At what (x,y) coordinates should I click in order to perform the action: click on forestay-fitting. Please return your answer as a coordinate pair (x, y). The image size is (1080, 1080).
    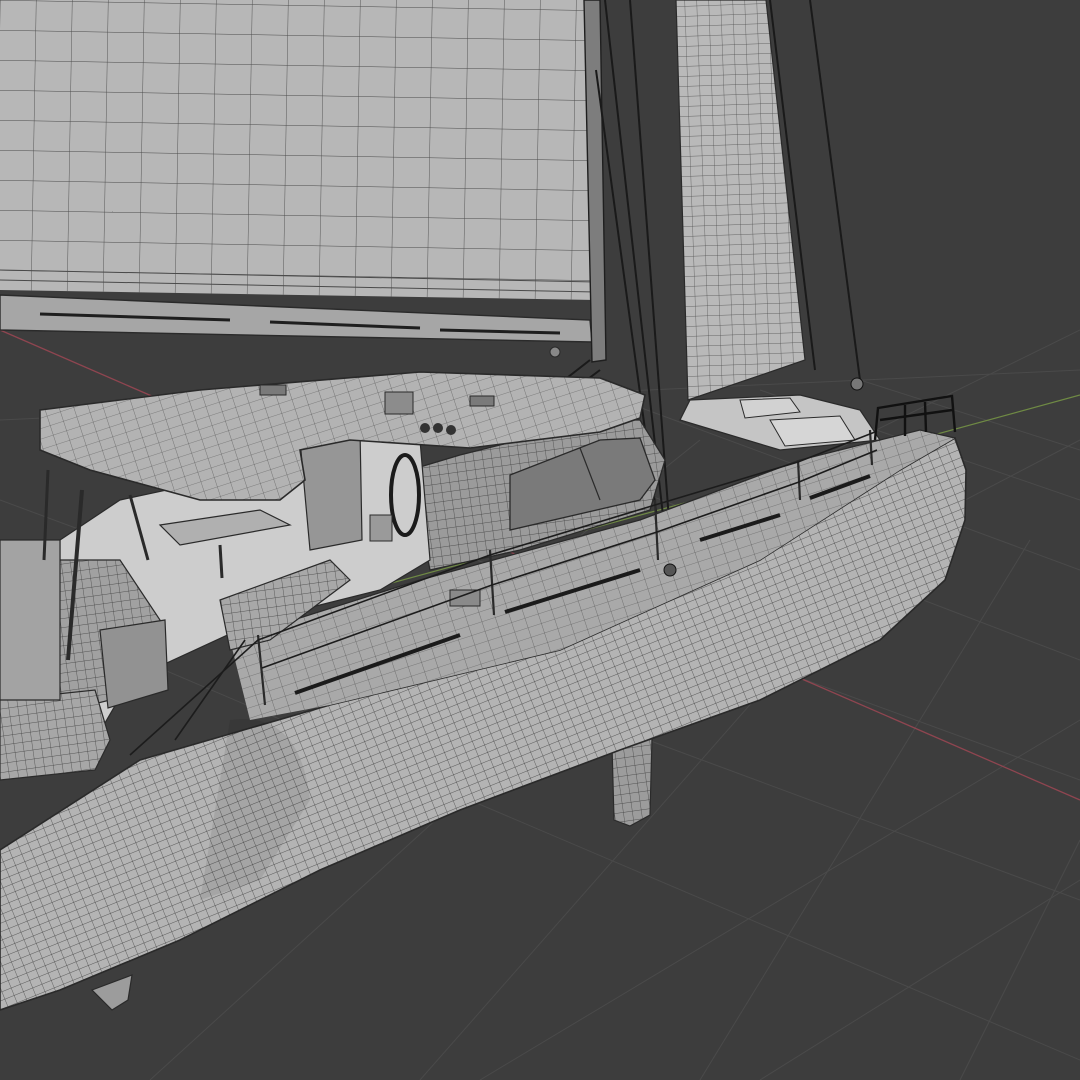
    Looking at the image, I should click on (857, 384).